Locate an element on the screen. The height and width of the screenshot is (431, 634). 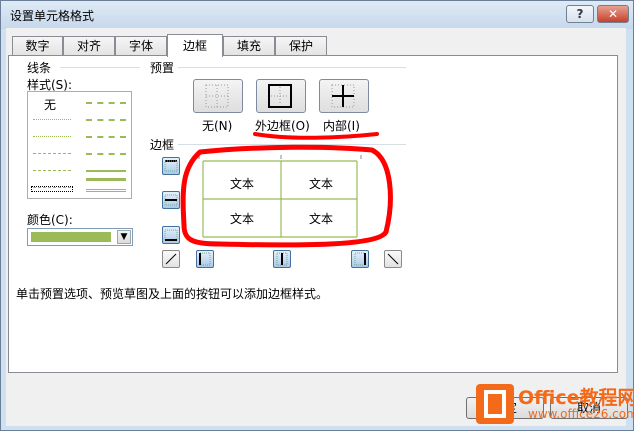
preset-outline-label: 外边框(O) is located at coordinates (282, 126).